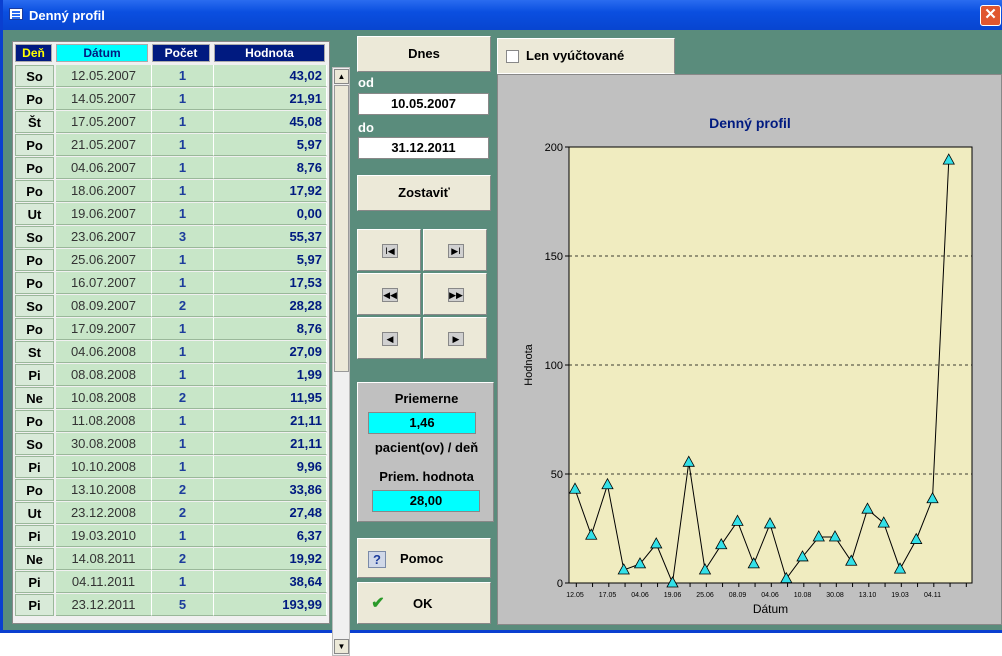 This screenshot has height=656, width=1002. What do you see at coordinates (270, 582) in the screenshot?
I see `cell-hodnota: 38,64` at bounding box center [270, 582].